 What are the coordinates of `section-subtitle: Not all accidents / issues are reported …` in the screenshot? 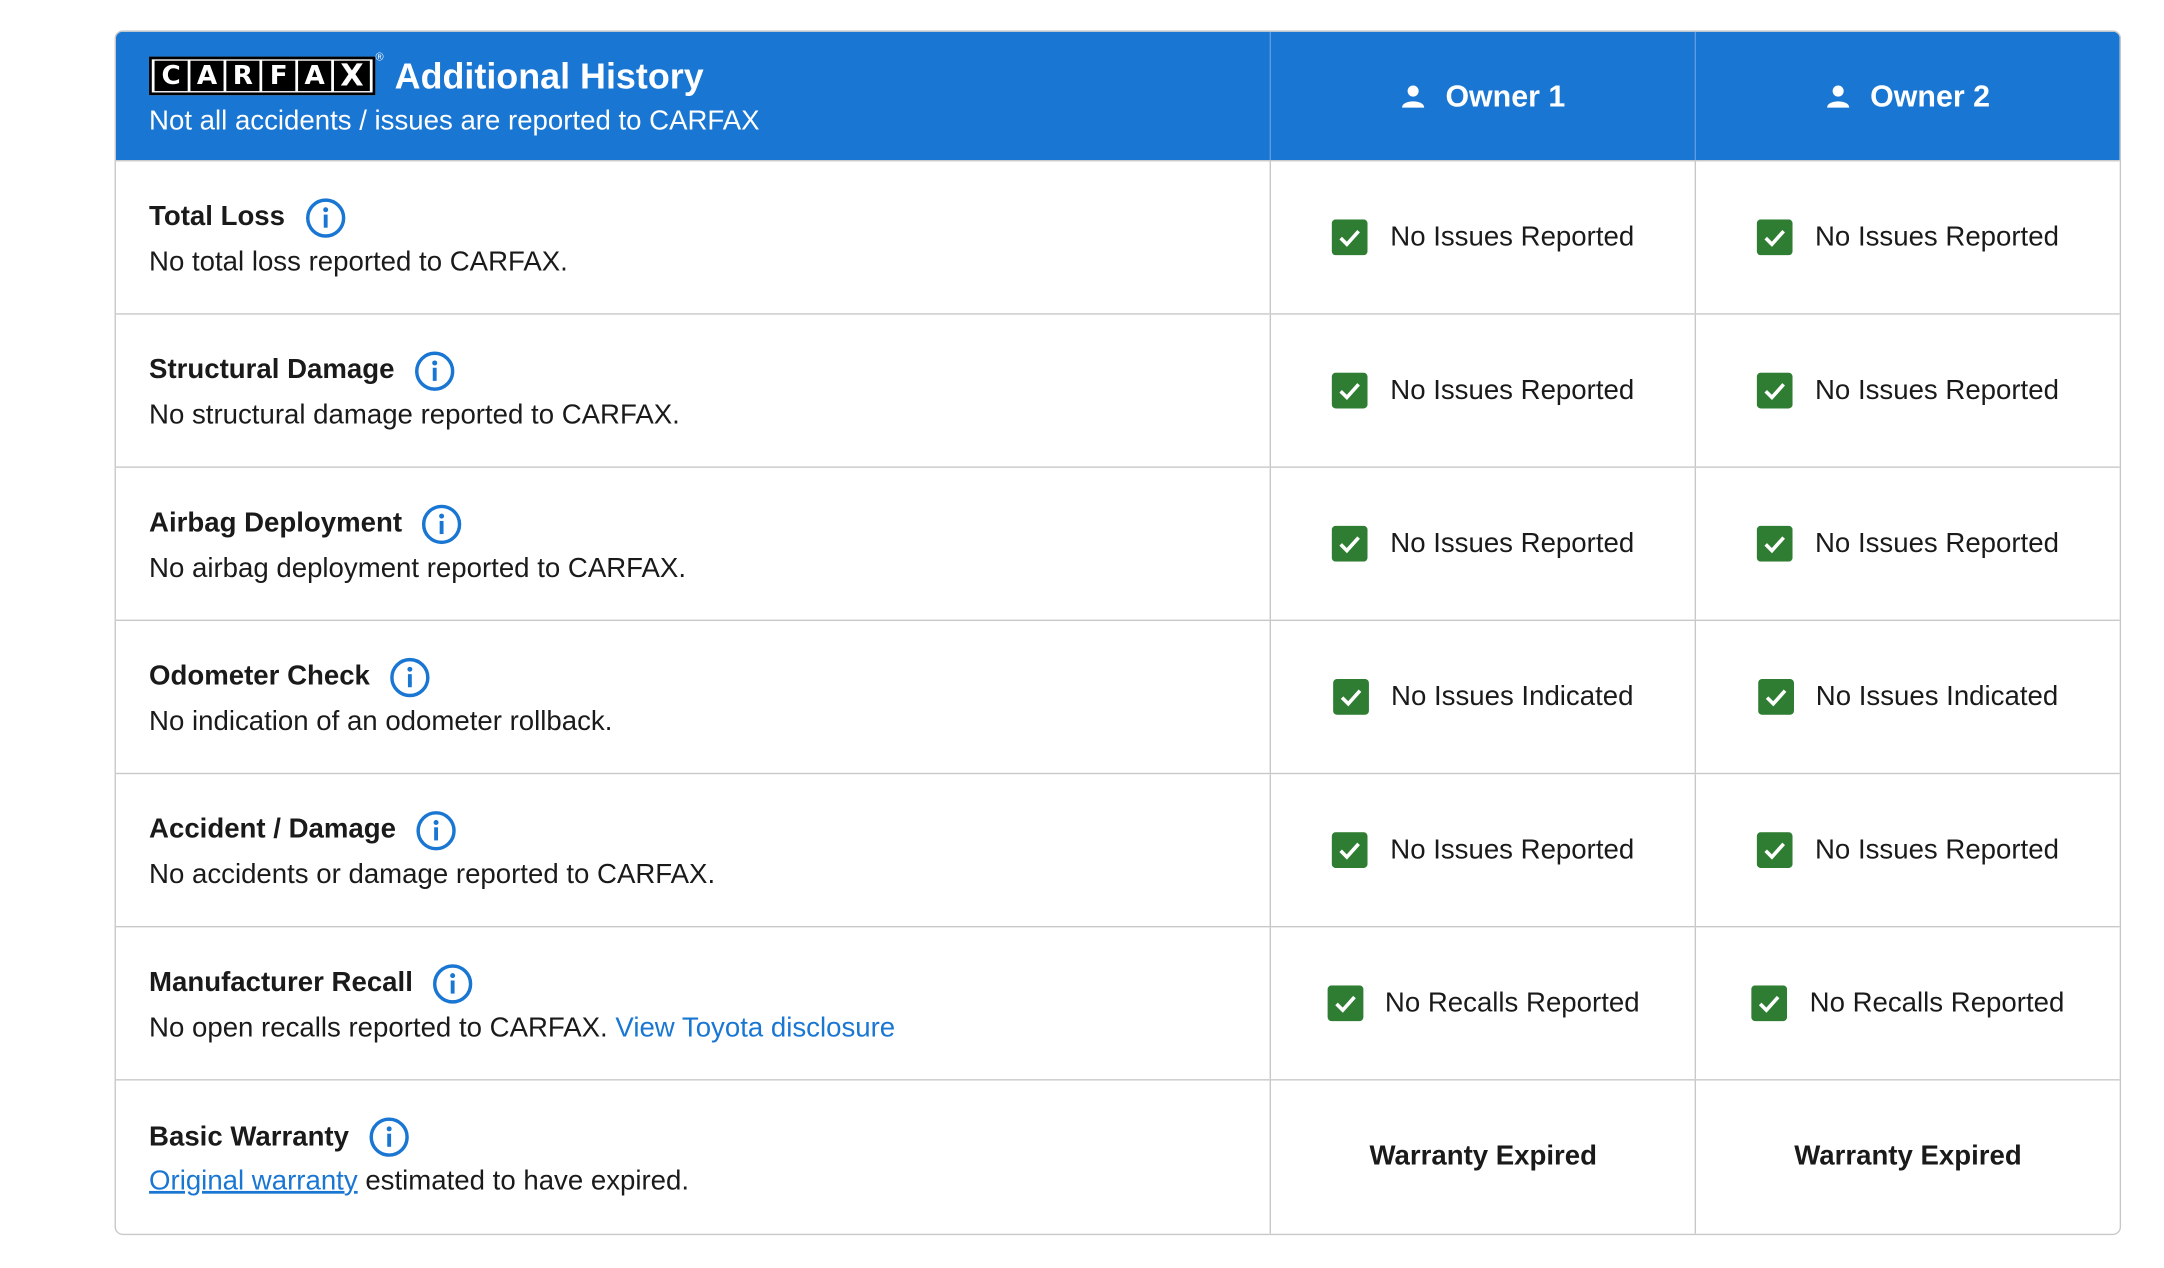 It's located at (454, 120).